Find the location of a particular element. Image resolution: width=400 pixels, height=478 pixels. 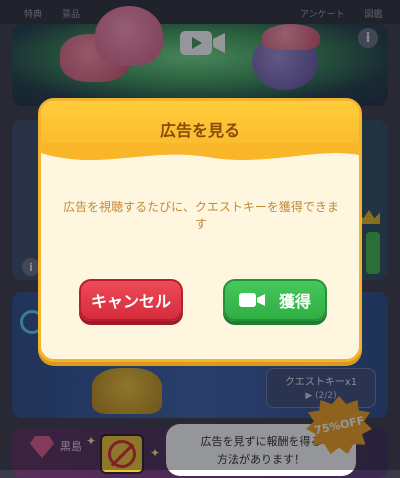

dialog-title: 広告を見る is located at coordinates (199, 130).